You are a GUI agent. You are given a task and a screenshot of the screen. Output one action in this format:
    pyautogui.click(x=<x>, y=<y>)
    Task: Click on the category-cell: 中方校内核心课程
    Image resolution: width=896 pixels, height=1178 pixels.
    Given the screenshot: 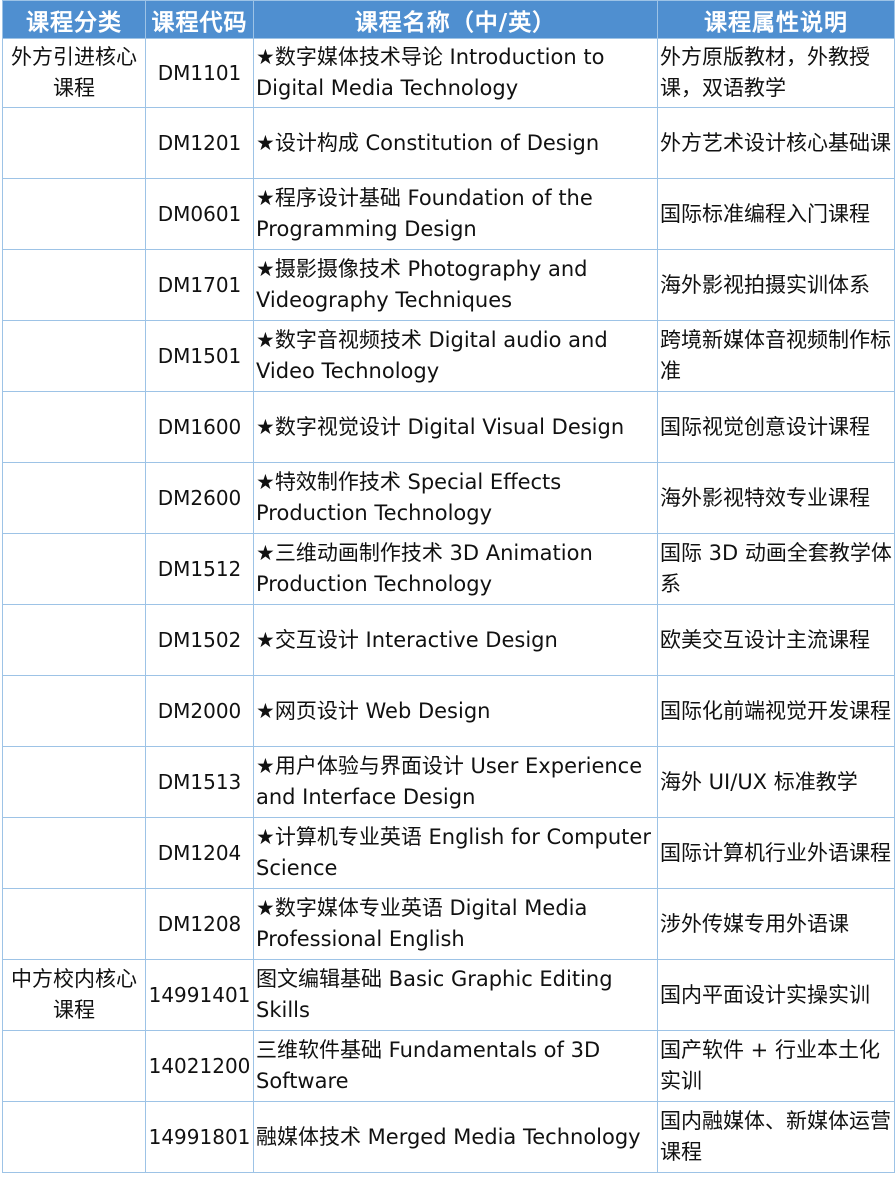 What is the action you would take?
    pyautogui.click(x=74, y=995)
    